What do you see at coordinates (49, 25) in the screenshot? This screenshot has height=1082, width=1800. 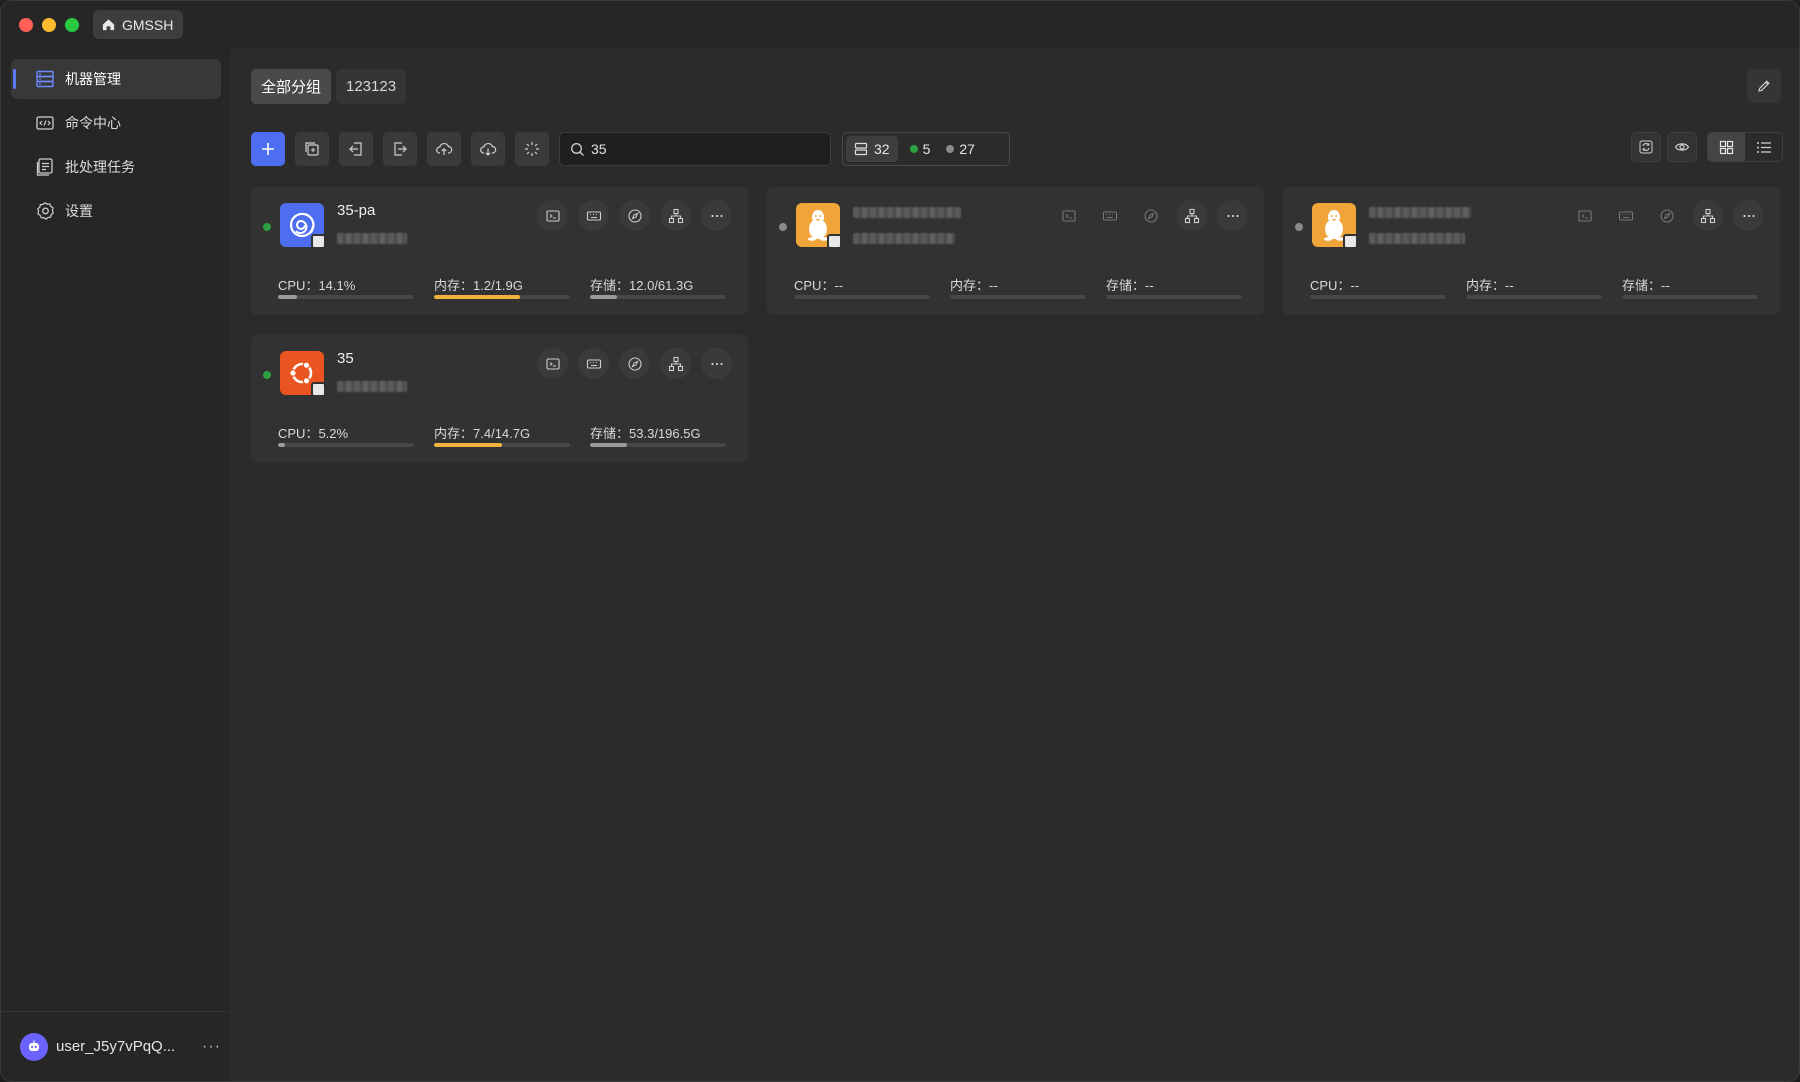 I see `minimize-window-button` at bounding box center [49, 25].